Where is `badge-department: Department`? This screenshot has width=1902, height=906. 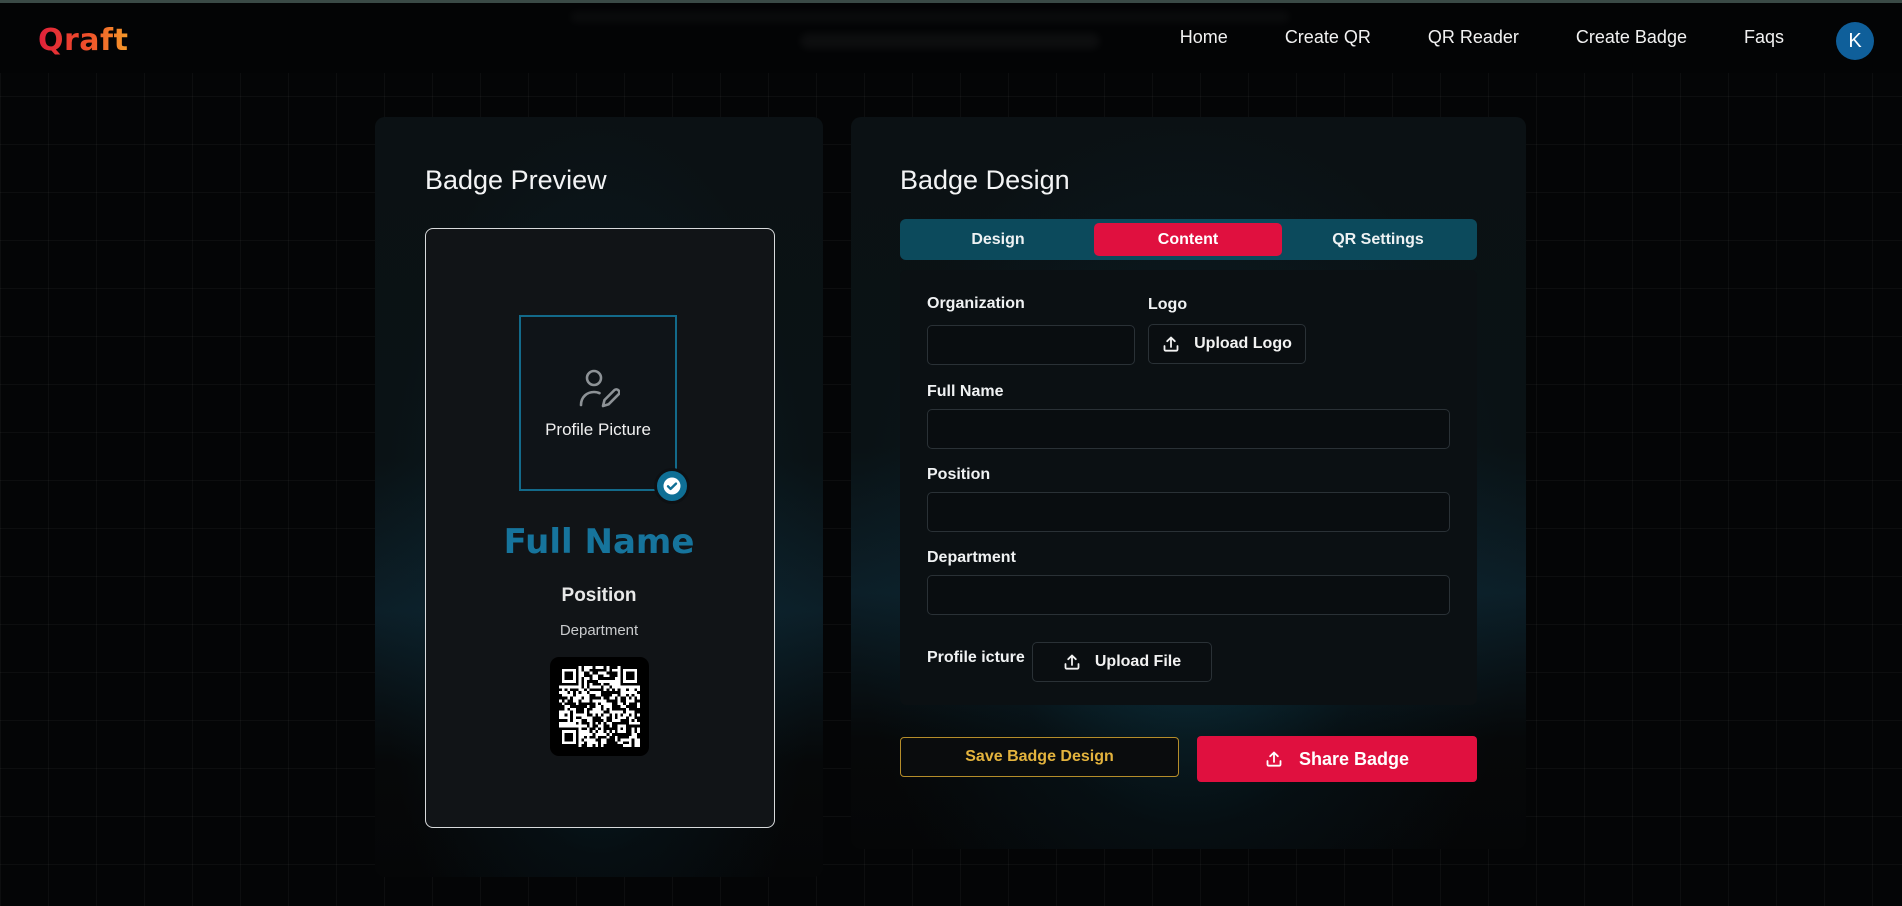
badge-department: Department is located at coordinates (599, 630).